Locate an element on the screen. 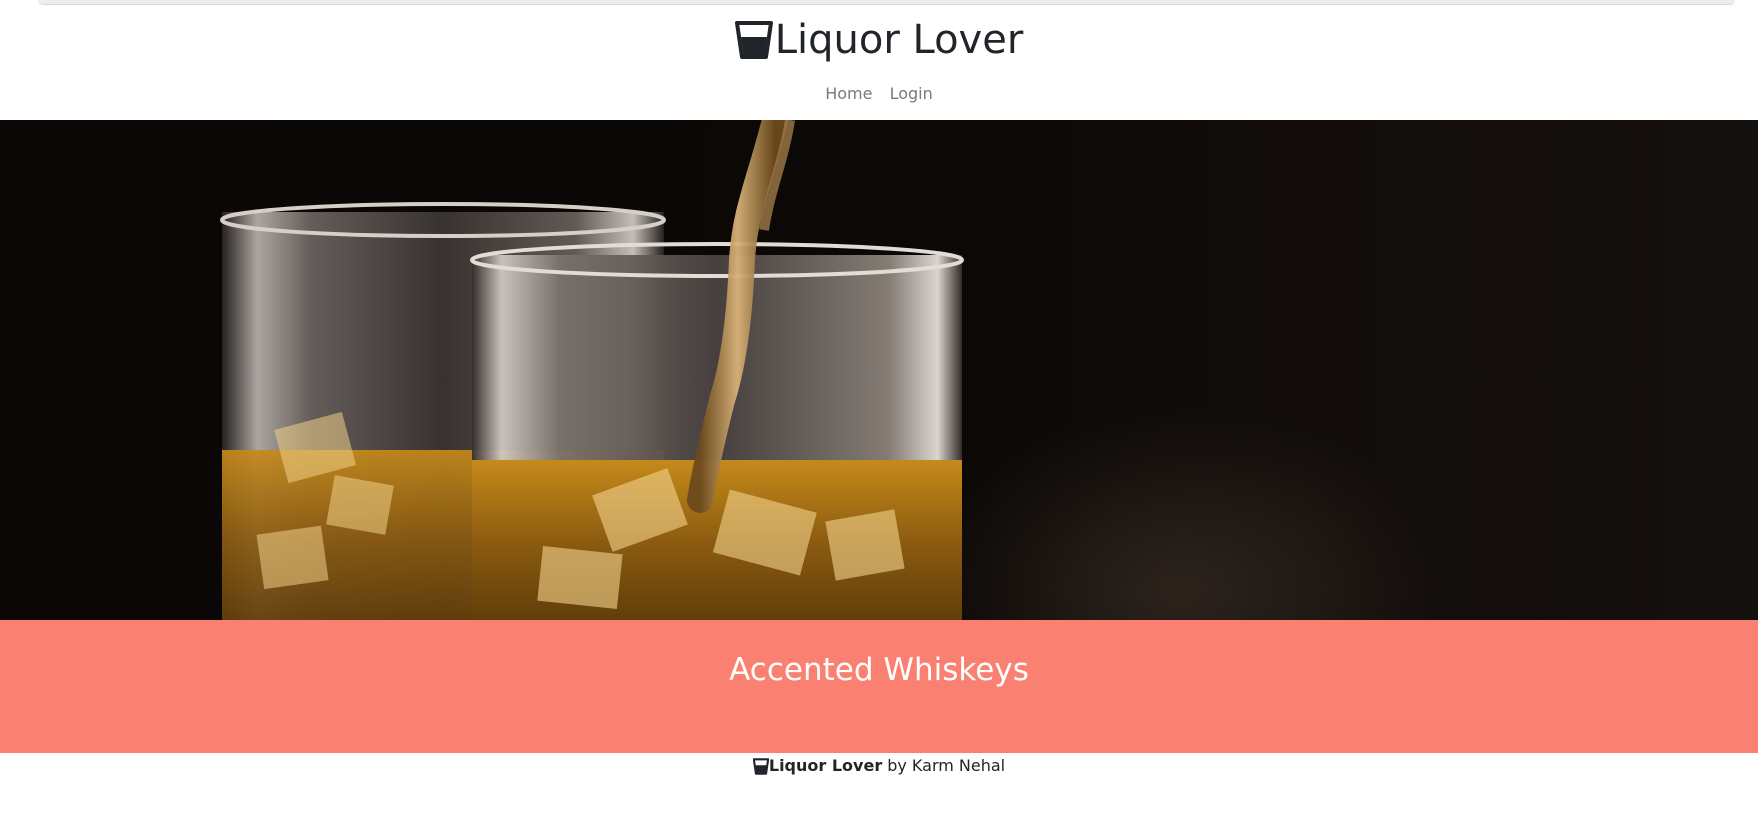 Image resolution: width=1758 pixels, height=813 pixels. site-header: Liquor Lover Home Login is located at coordinates (879, 63).